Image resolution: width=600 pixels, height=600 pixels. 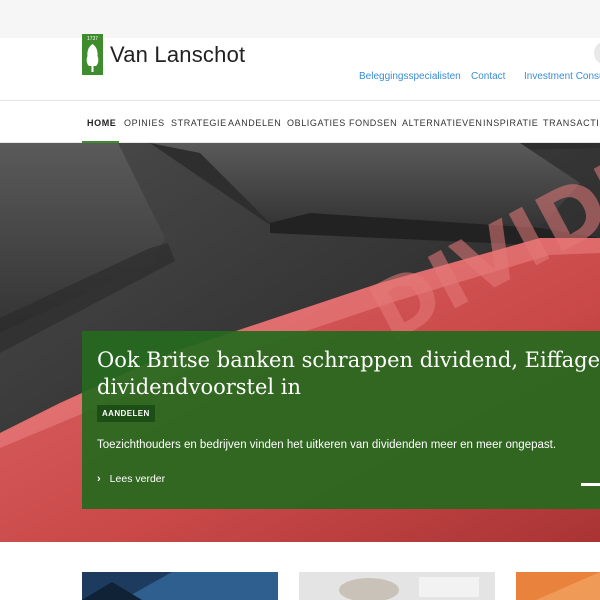 I want to click on read-more-link: › Lees verder, so click(x=131, y=479).